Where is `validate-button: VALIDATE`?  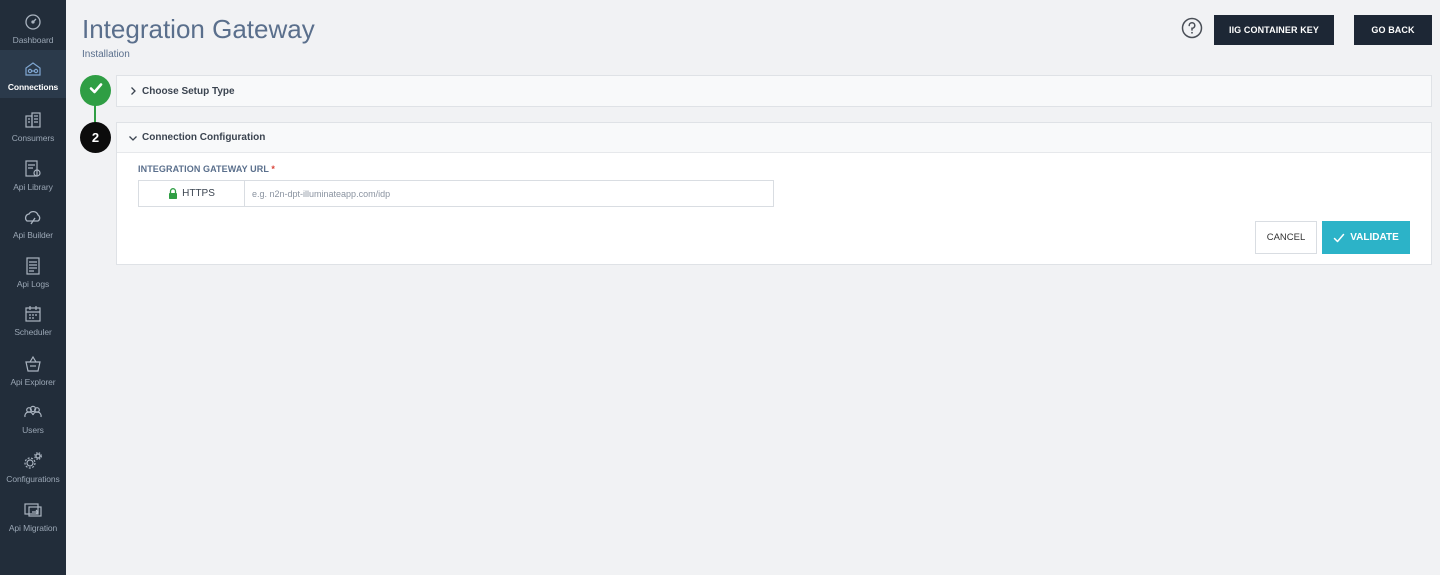
validate-button: VALIDATE is located at coordinates (1366, 237).